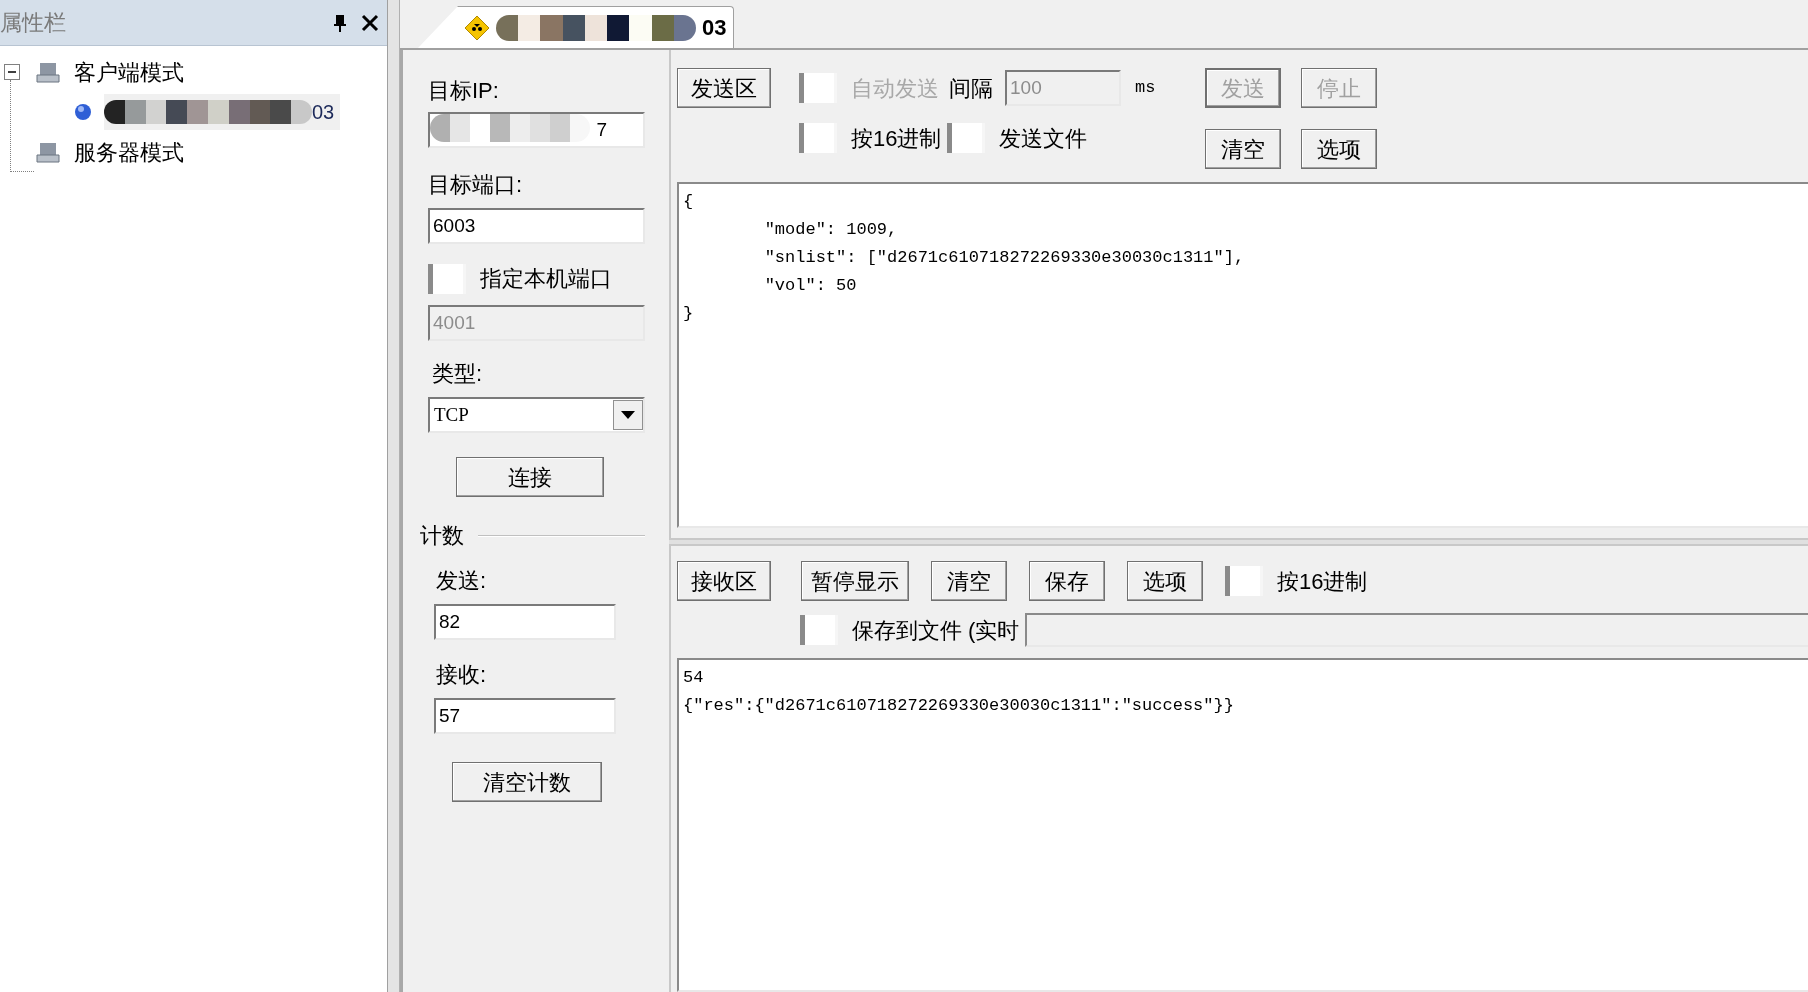 The image size is (1808, 992). What do you see at coordinates (464, 91) in the screenshot?
I see `field-label: 目标IP:` at bounding box center [464, 91].